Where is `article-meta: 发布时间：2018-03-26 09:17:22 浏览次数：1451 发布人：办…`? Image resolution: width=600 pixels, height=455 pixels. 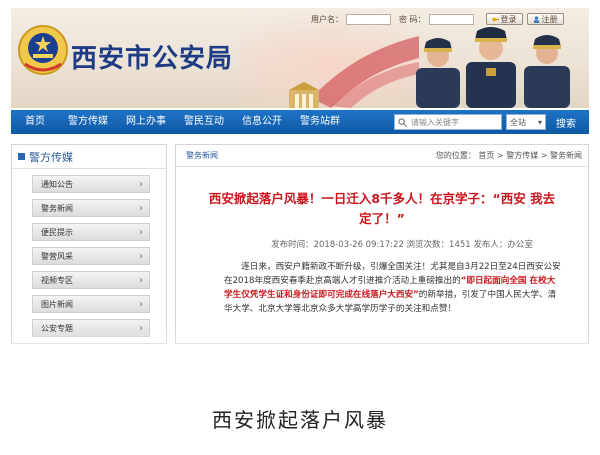 article-meta: 发布时间：2018-03-26 09:17:22 浏览次数：1451 发布人：办… is located at coordinates (402, 245).